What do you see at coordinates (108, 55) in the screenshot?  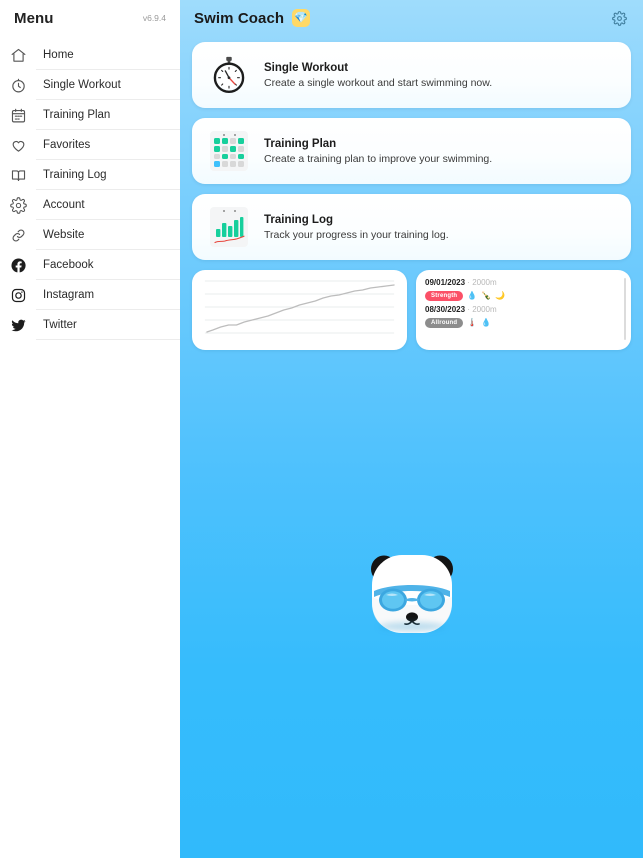 I see `sidebar-item-label: Home` at bounding box center [108, 55].